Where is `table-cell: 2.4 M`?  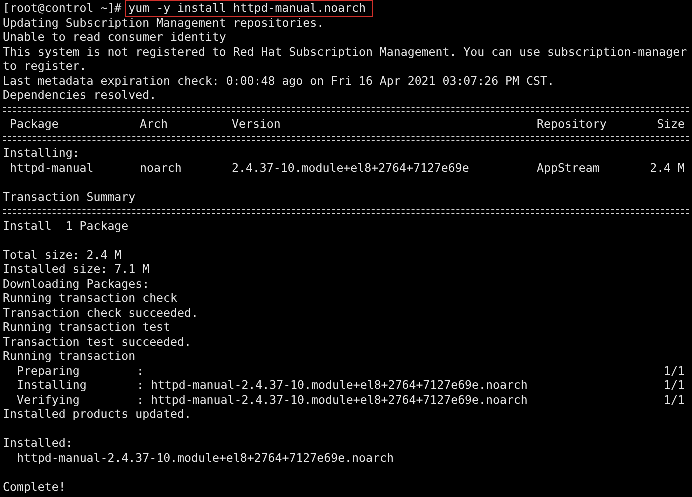 table-cell: 2.4 M is located at coordinates (667, 167).